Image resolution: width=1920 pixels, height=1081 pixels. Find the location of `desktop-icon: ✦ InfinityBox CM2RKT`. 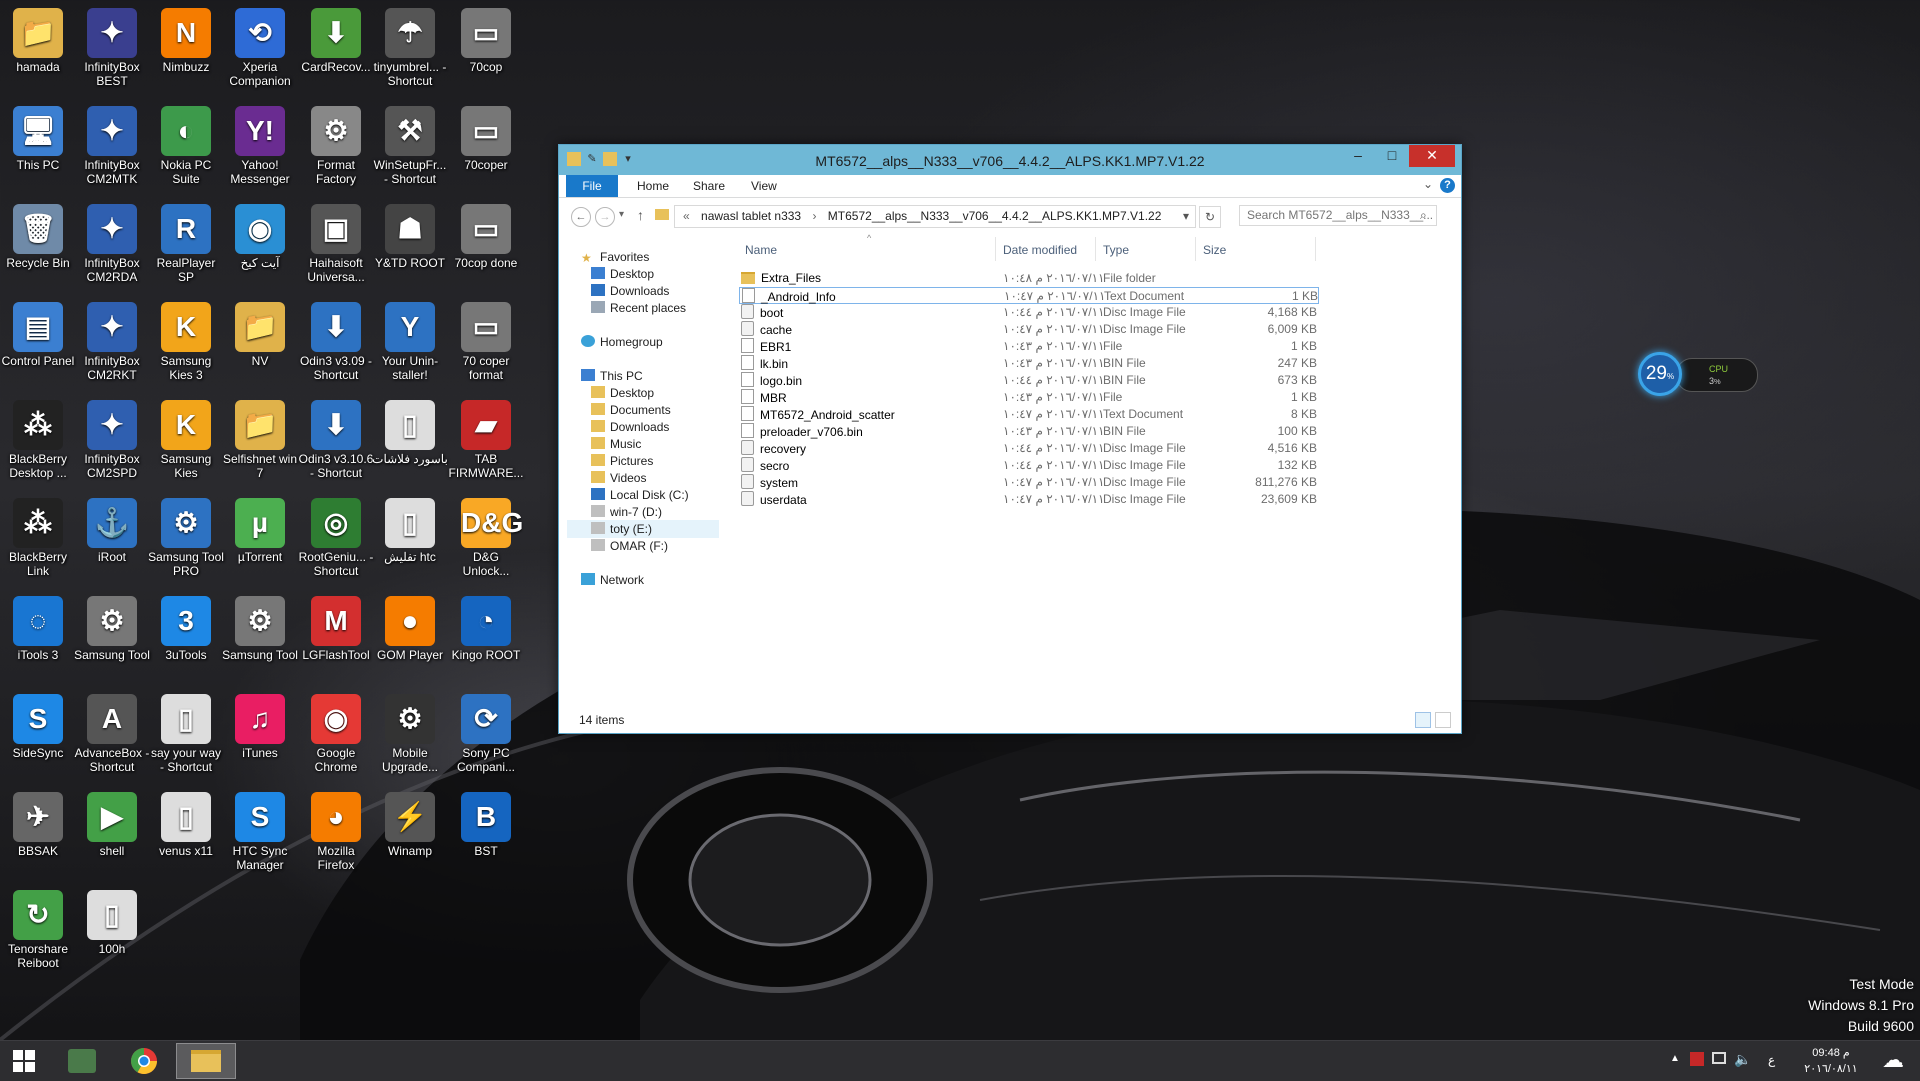

desktop-icon: ✦ InfinityBox CM2RKT is located at coordinates (112, 346).